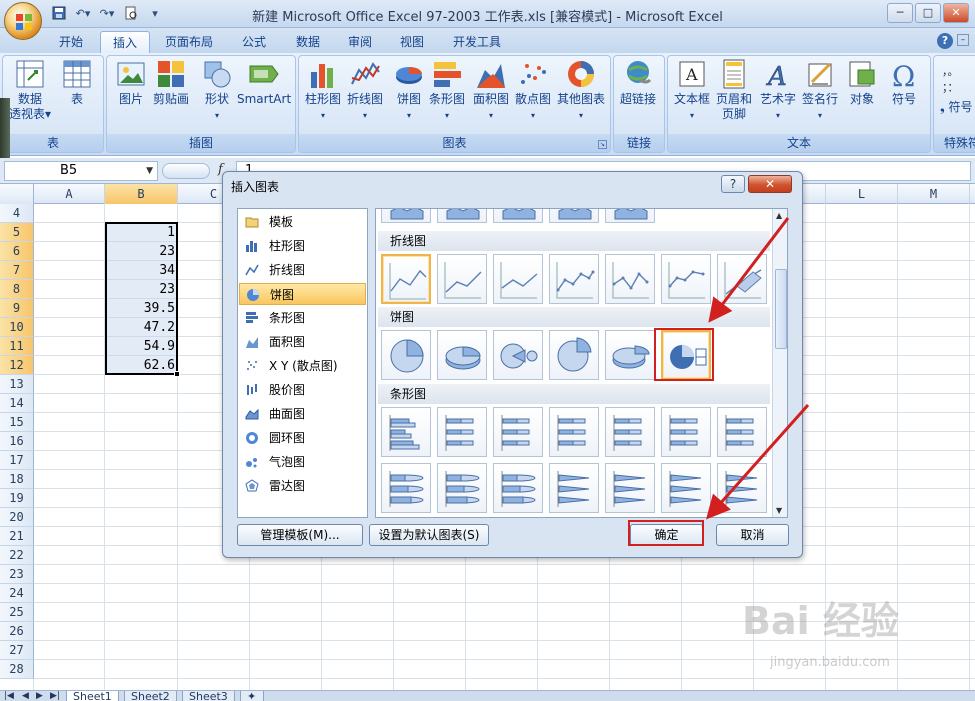 The height and width of the screenshot is (701, 975). I want to click on cell-b5: 1, so click(140, 232).